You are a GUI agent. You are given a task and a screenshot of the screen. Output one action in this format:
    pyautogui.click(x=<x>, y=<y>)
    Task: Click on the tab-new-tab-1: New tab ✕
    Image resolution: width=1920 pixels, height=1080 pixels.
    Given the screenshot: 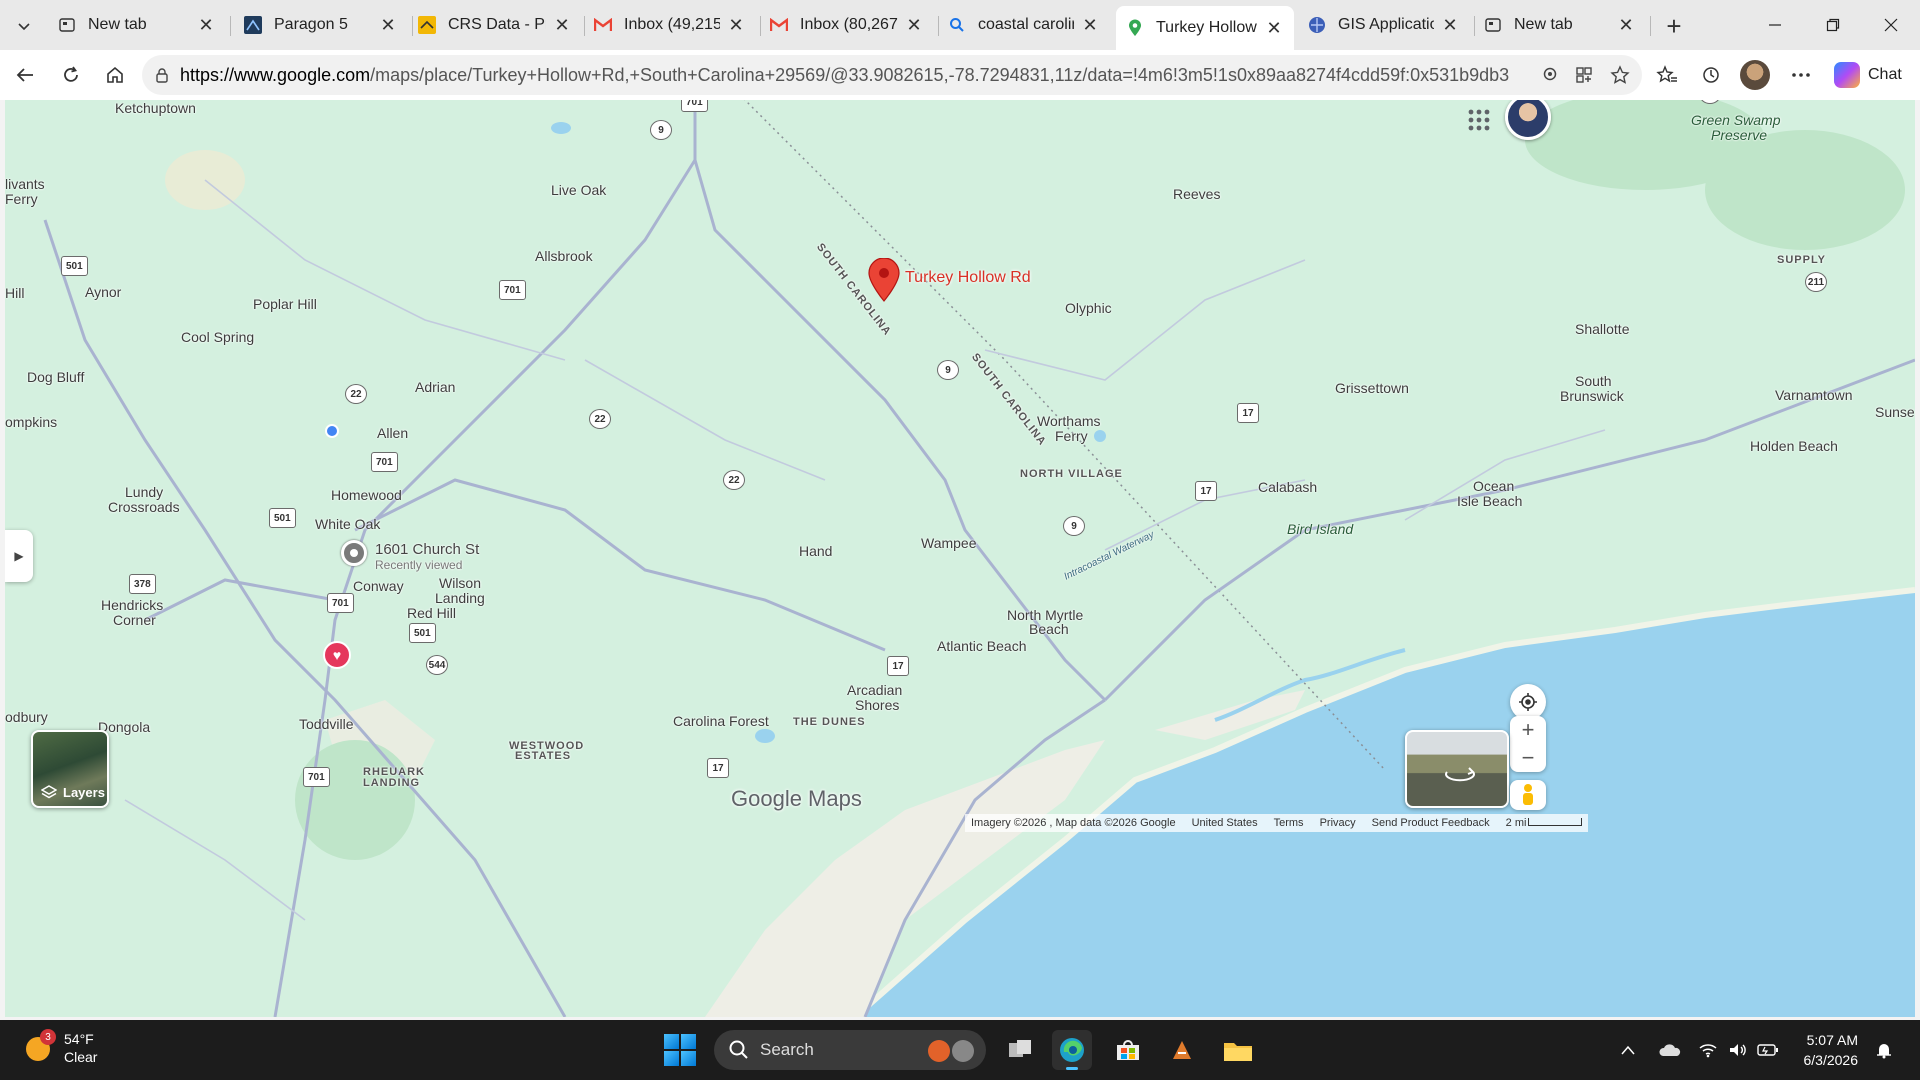 What is the action you would take?
    pyautogui.click(x=137, y=25)
    